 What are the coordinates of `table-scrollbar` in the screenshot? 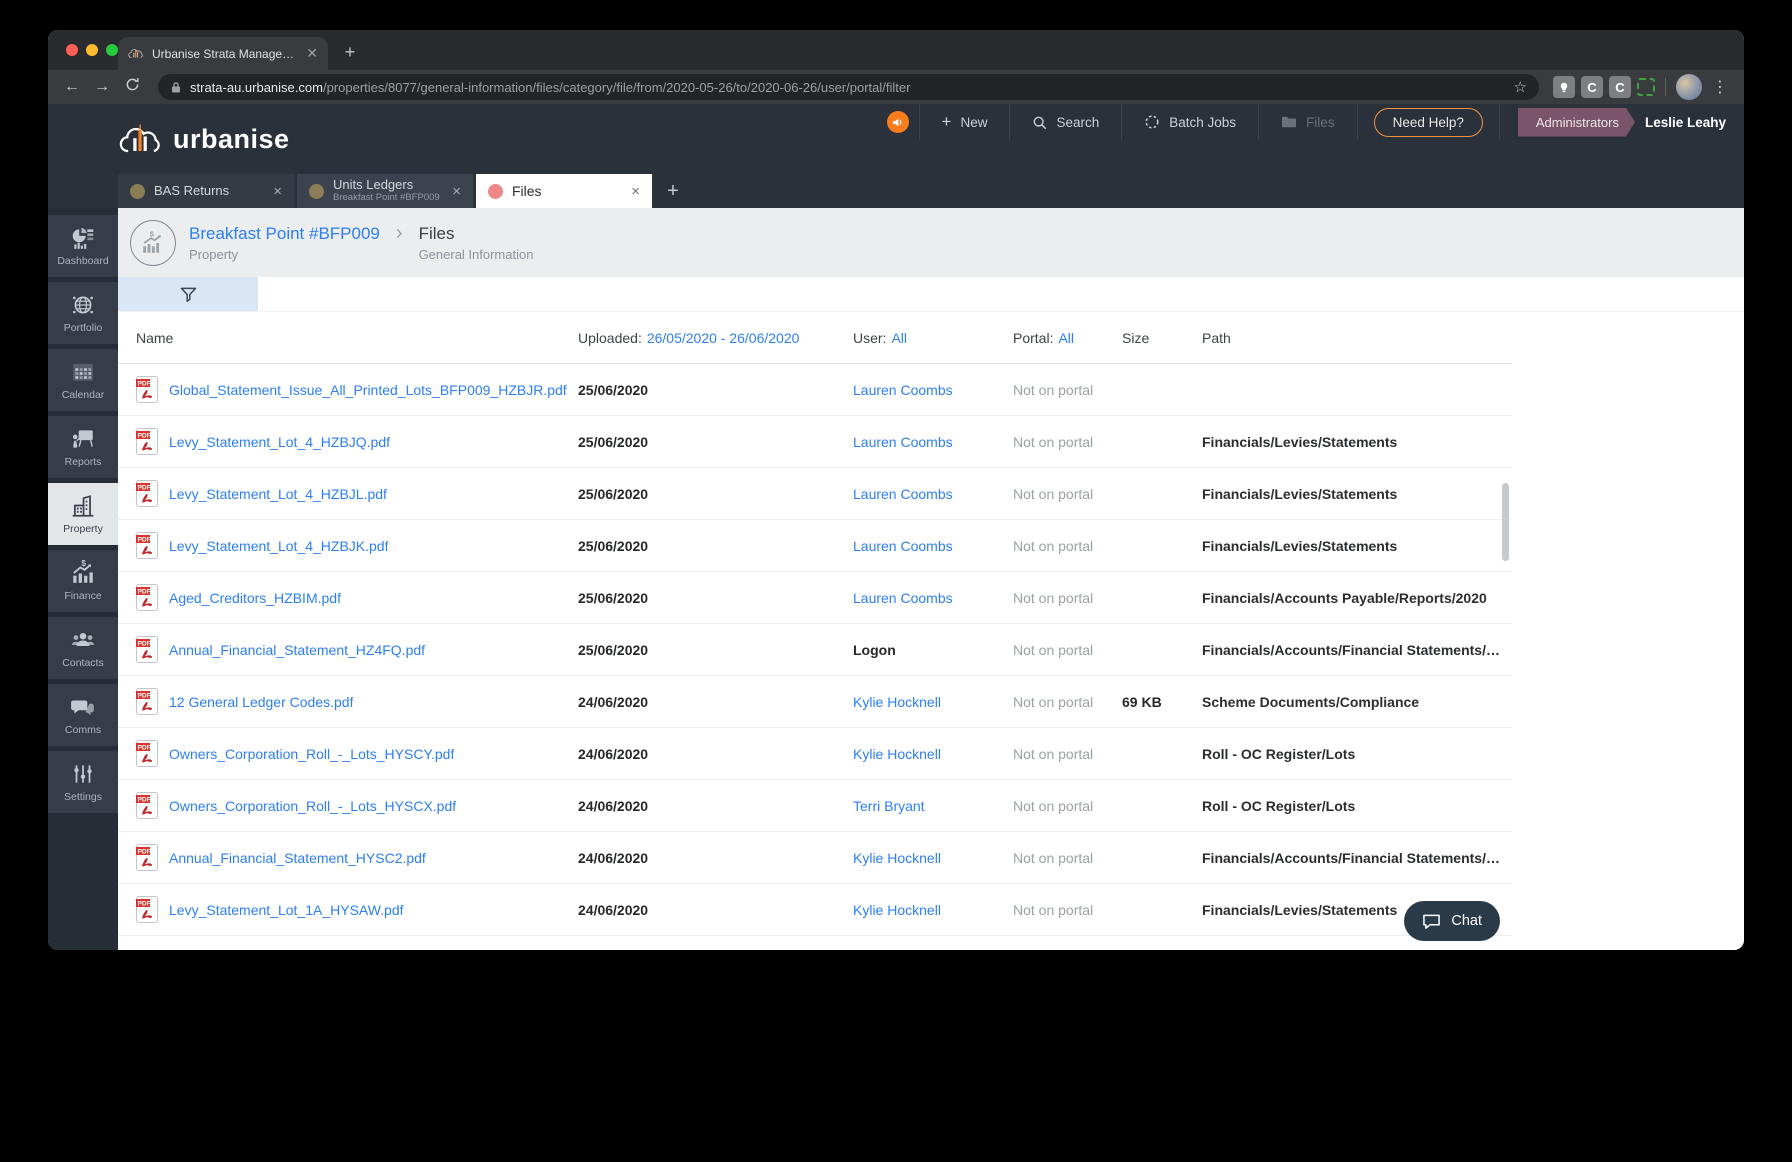 It's located at (1505, 522).